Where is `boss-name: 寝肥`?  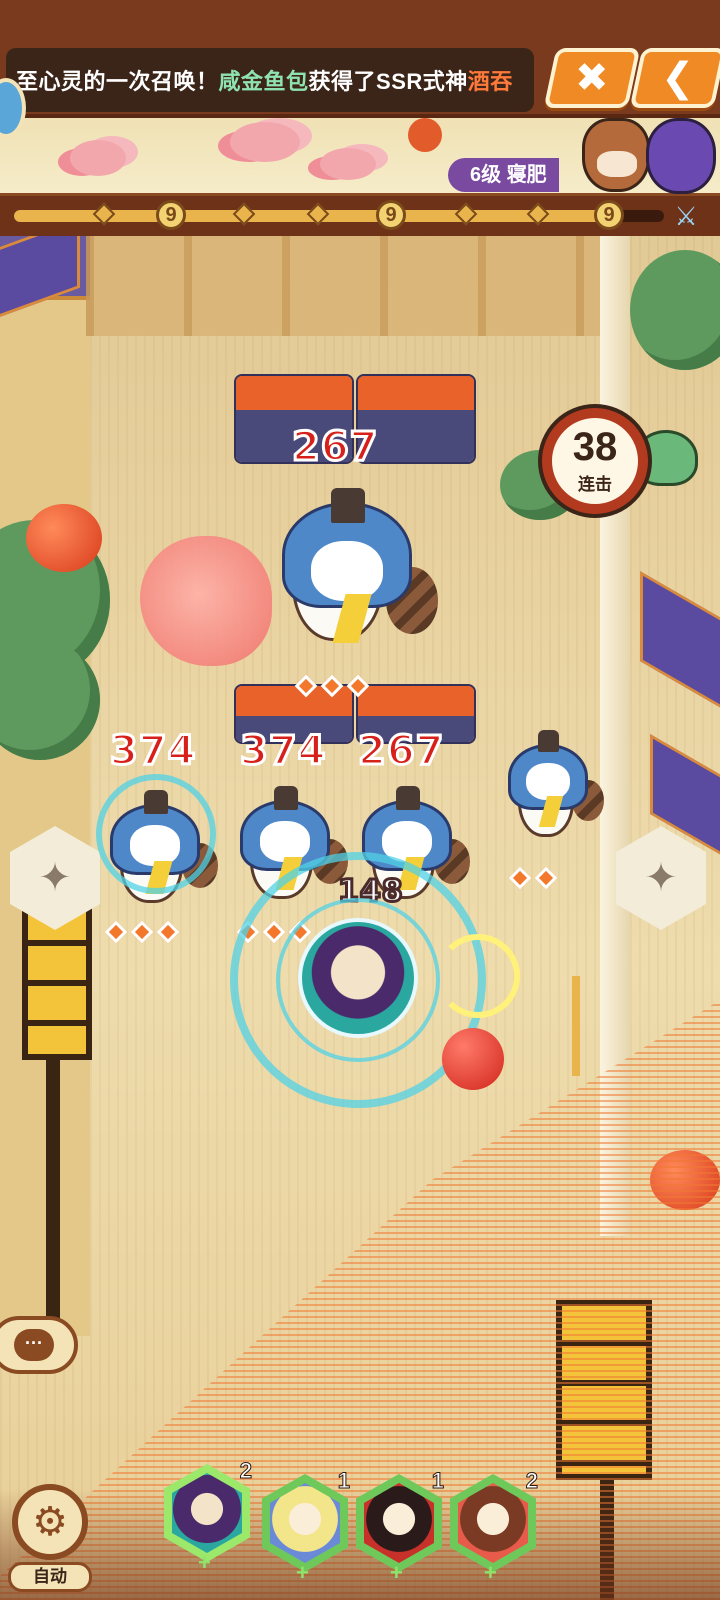
boss-name: 寝肥 is located at coordinates (526, 175).